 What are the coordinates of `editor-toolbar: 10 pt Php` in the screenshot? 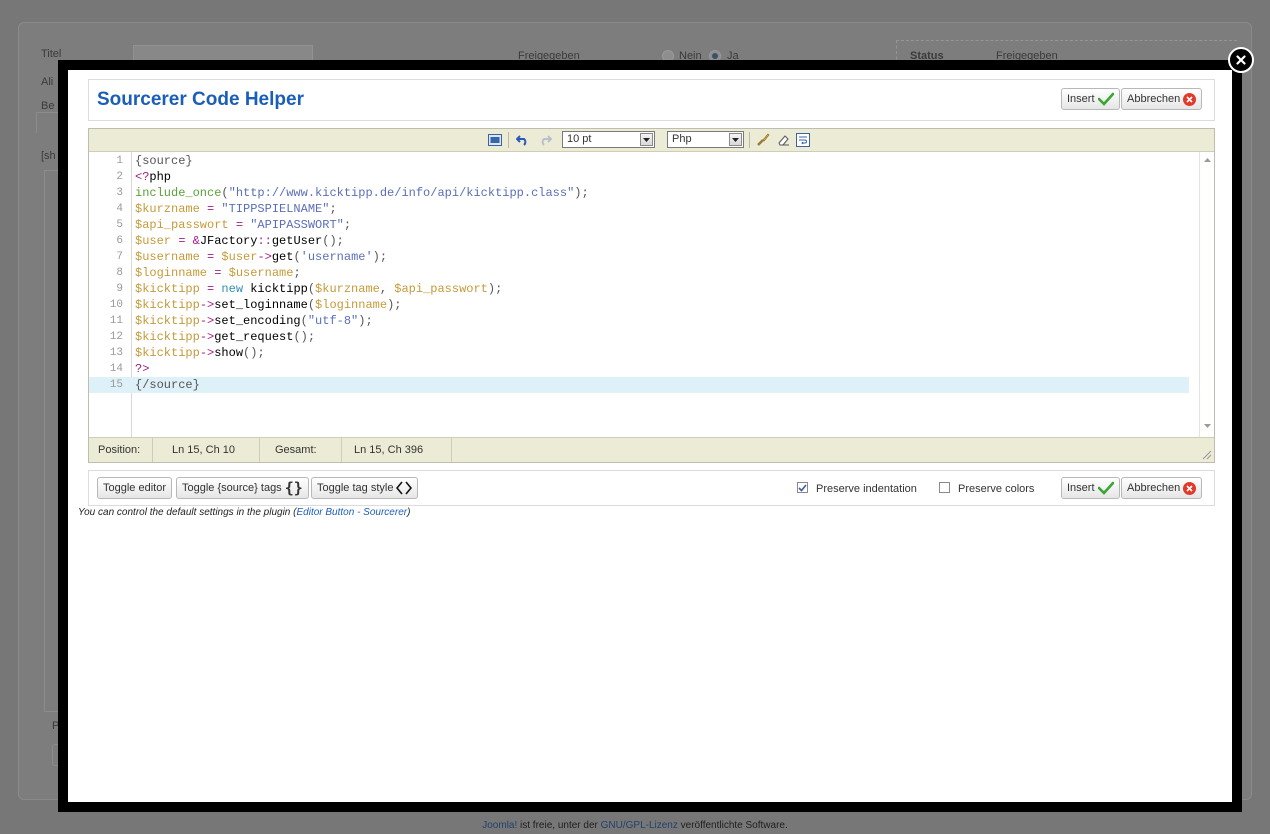 It's located at (651, 140).